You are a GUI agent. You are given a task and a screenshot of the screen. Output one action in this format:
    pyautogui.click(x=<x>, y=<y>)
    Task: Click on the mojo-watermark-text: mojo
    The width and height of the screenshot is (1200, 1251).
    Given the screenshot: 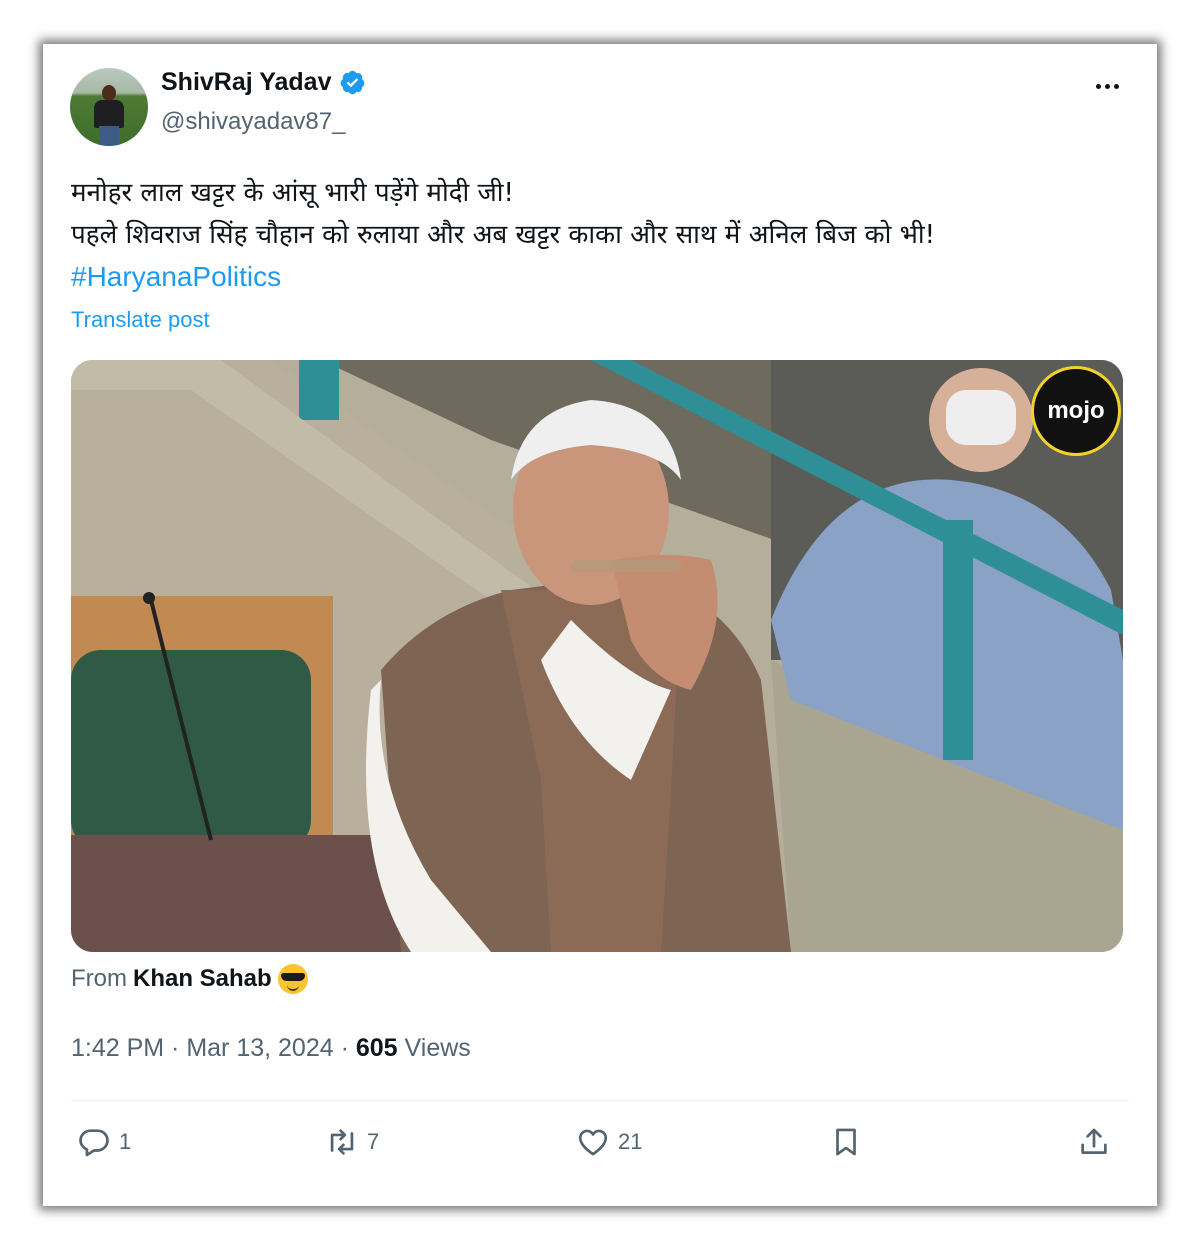 What is the action you would take?
    pyautogui.click(x=1076, y=410)
    